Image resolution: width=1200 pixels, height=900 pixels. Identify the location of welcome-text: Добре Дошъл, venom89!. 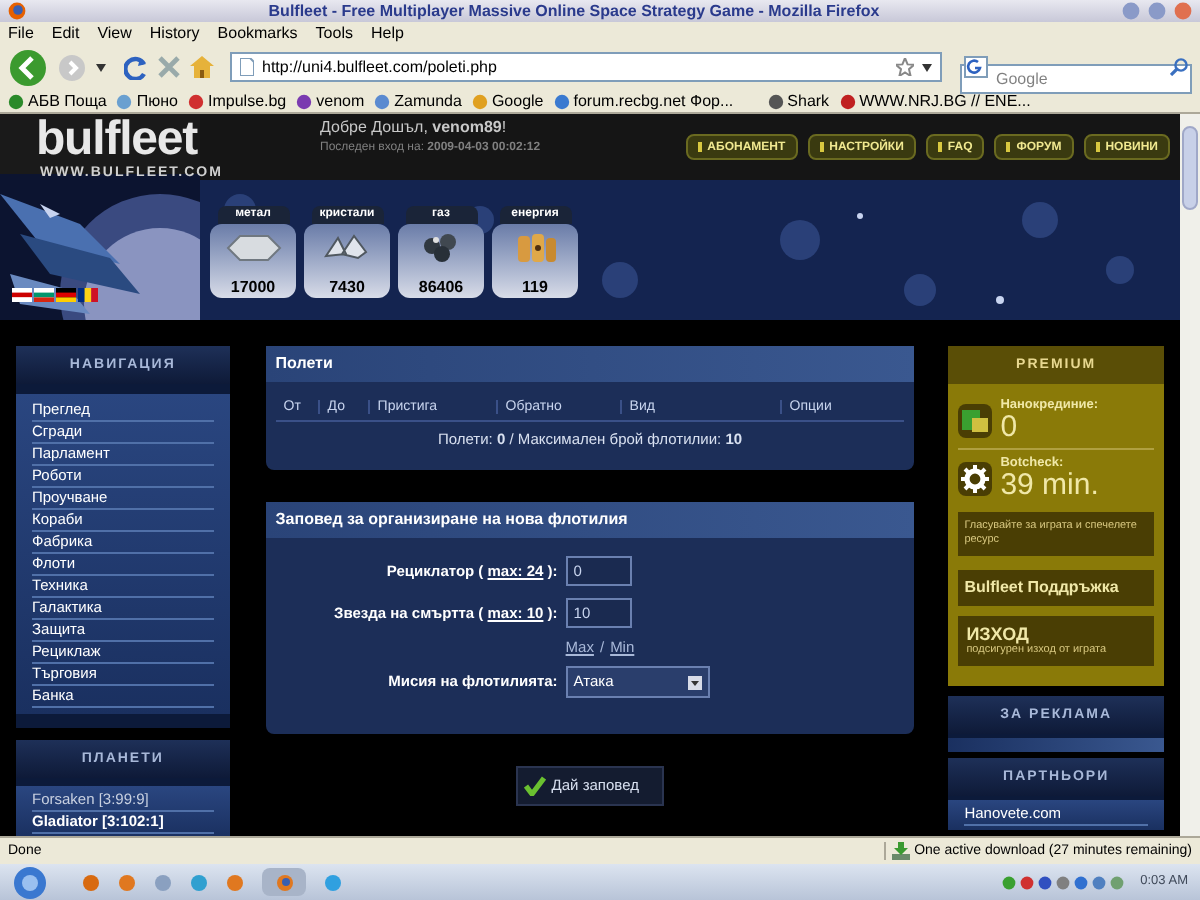
(414, 128).